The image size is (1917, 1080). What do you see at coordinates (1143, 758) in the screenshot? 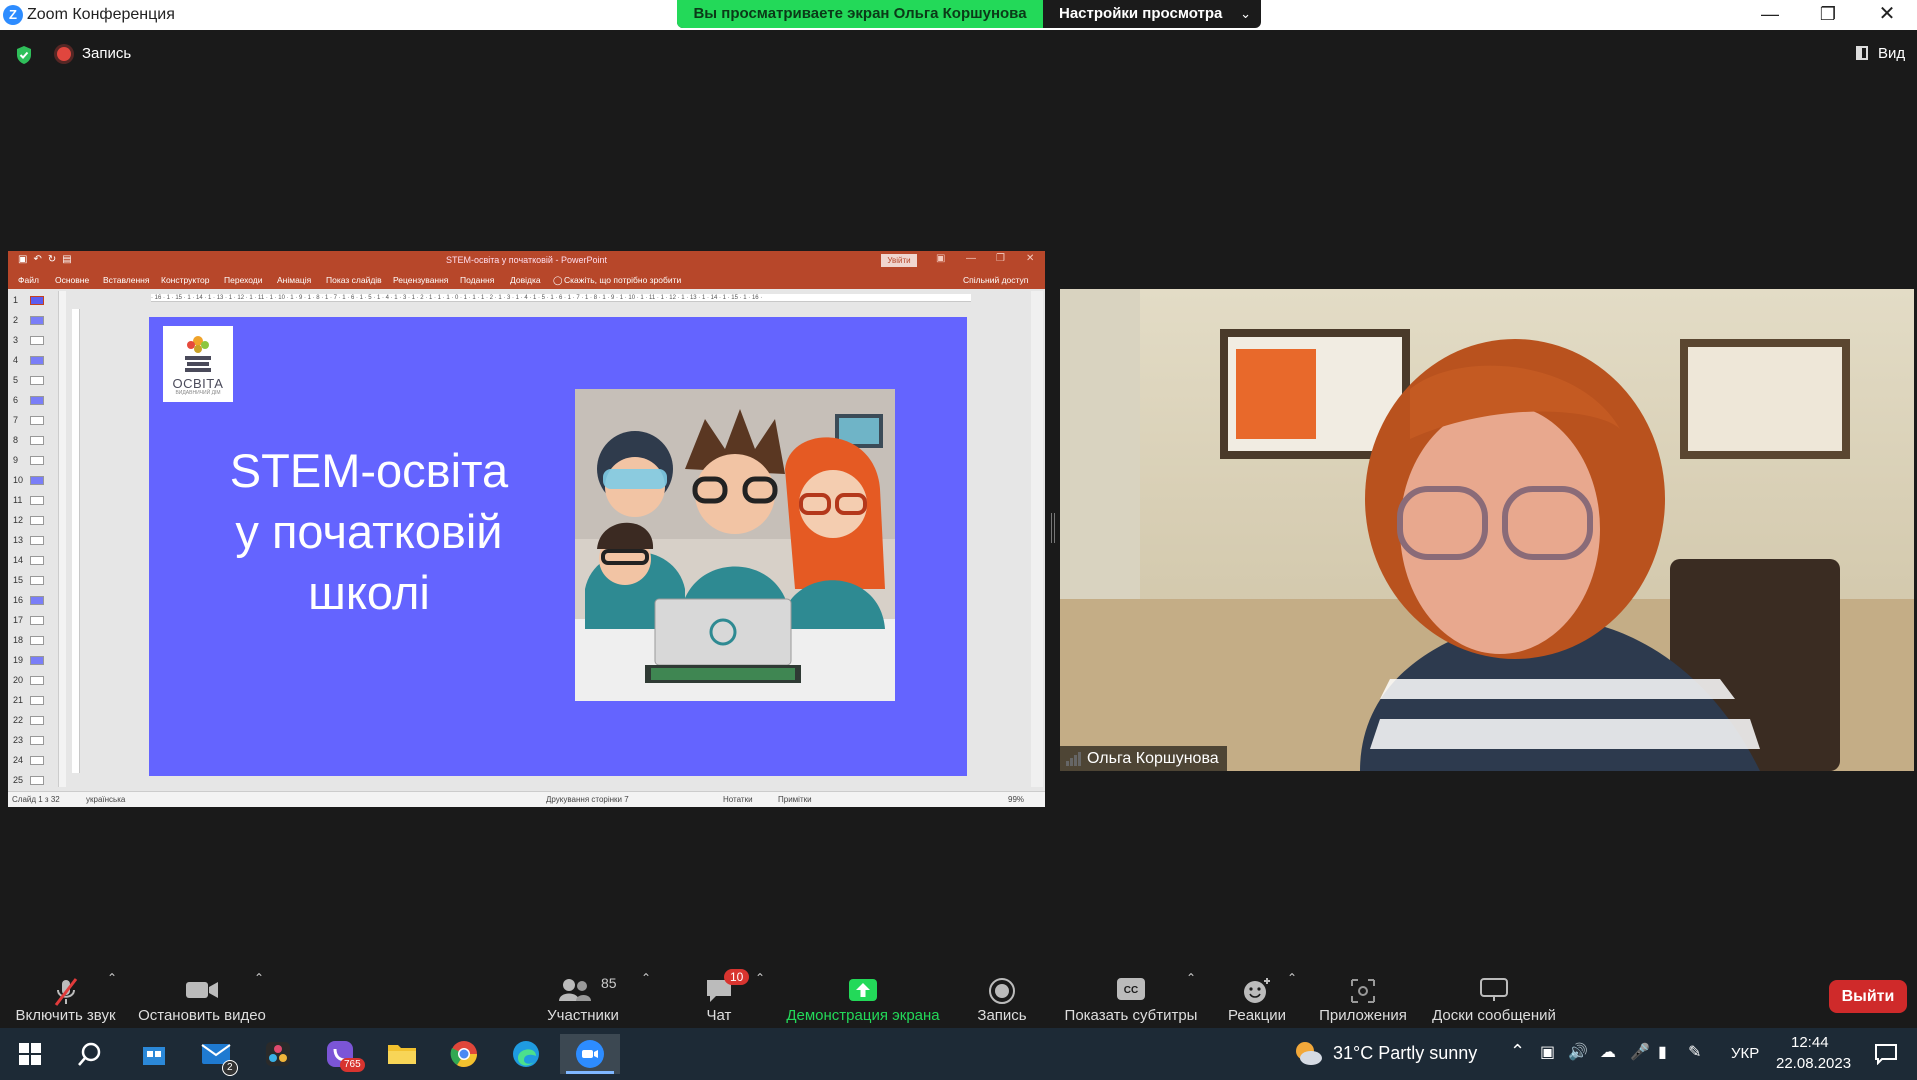
I see `participant-name-tag: Ольга Коршунова` at bounding box center [1143, 758].